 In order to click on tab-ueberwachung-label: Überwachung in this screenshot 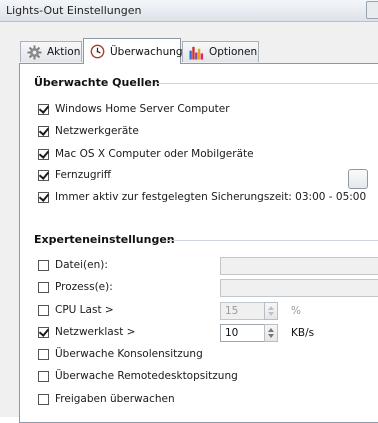, I will do `click(146, 51)`.